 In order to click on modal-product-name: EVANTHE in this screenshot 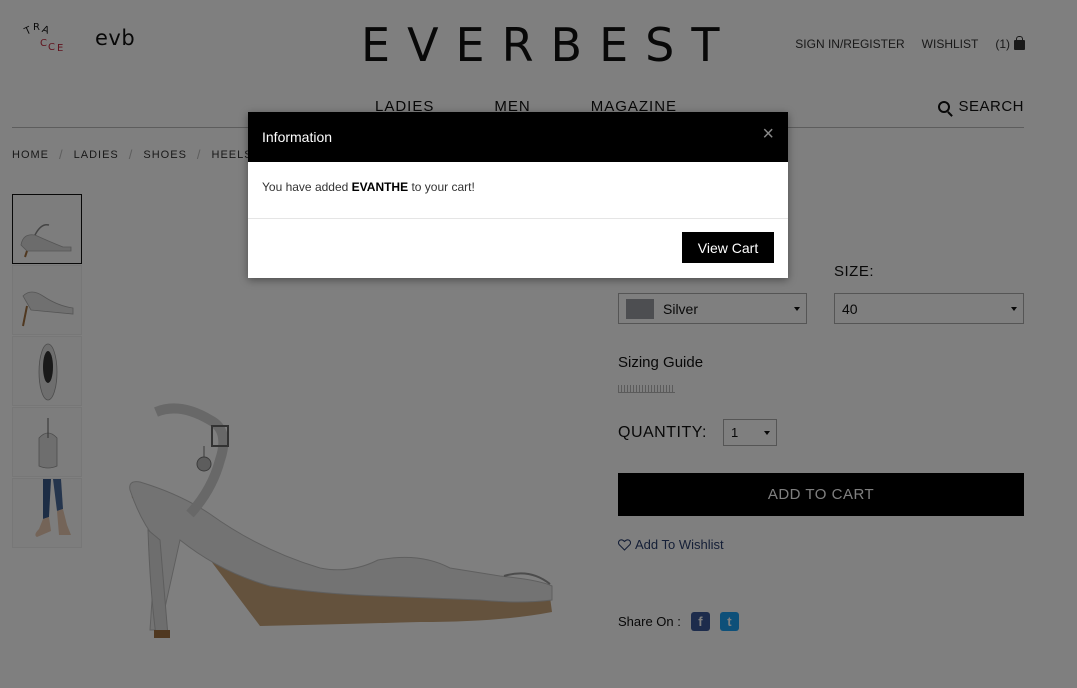, I will do `click(380, 187)`.